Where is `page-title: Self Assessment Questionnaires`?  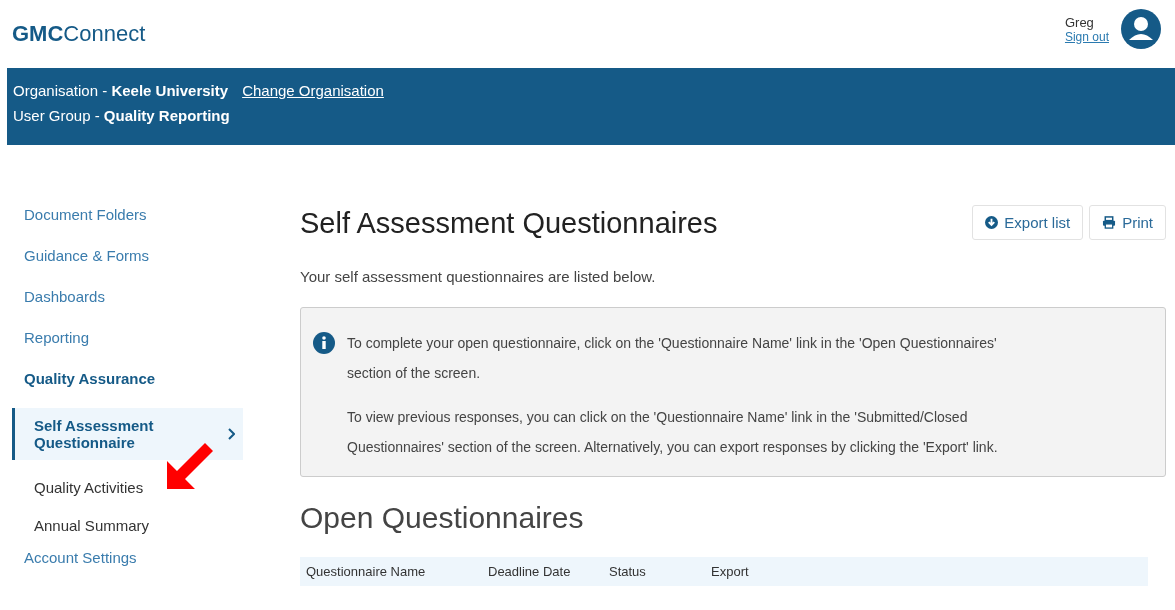
page-title: Self Assessment Questionnaires is located at coordinates (509, 223).